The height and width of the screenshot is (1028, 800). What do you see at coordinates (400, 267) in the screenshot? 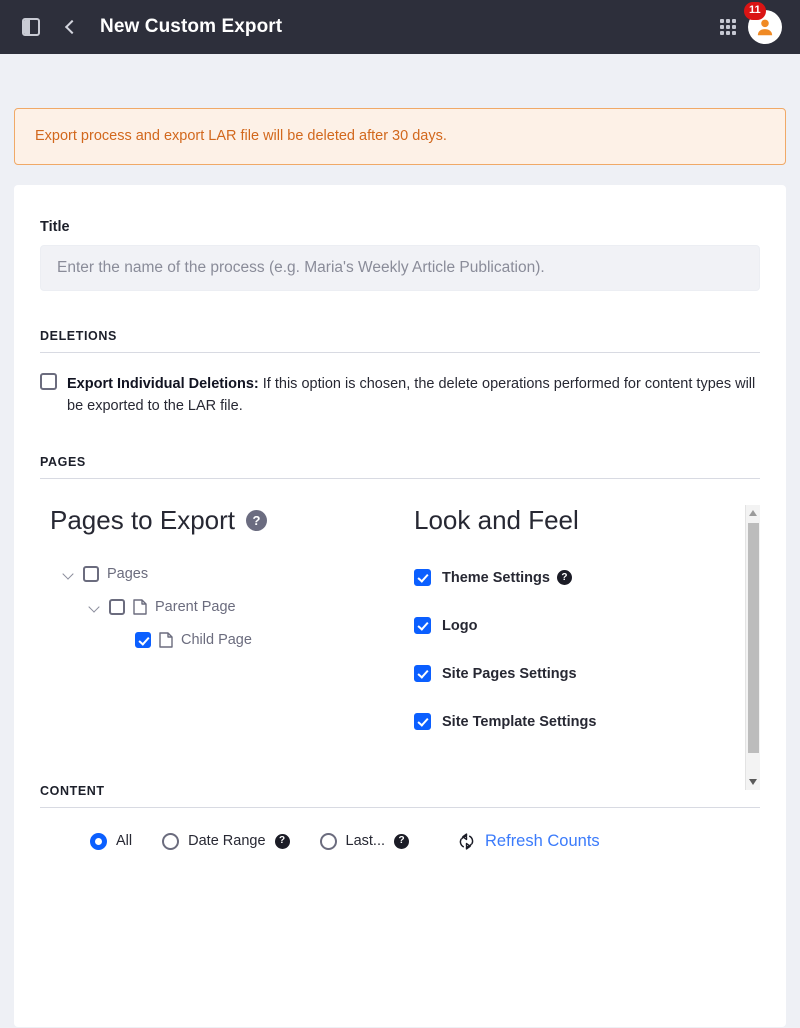
I see `title-input` at bounding box center [400, 267].